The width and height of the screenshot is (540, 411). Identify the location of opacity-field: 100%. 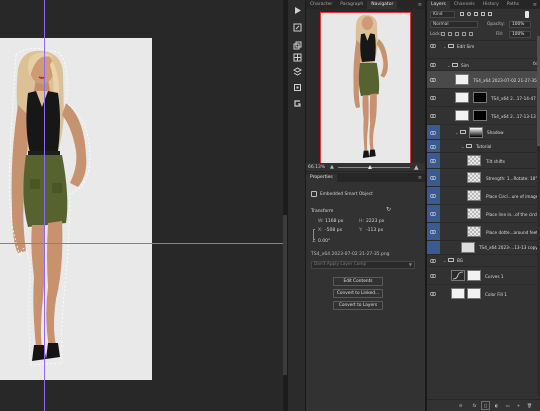
(520, 24).